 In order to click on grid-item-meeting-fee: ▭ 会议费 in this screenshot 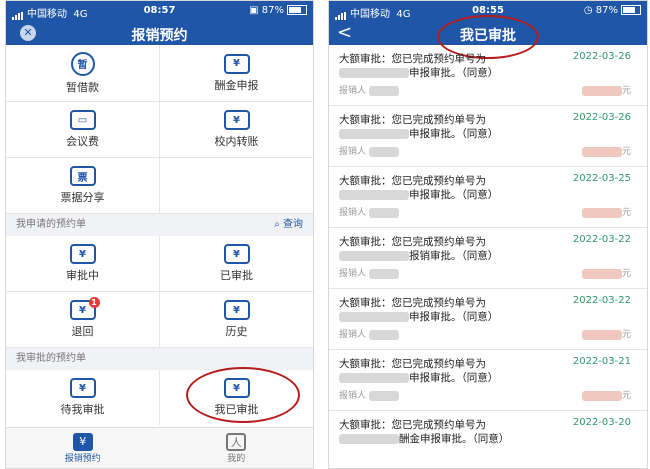, I will do `click(83, 129)`.